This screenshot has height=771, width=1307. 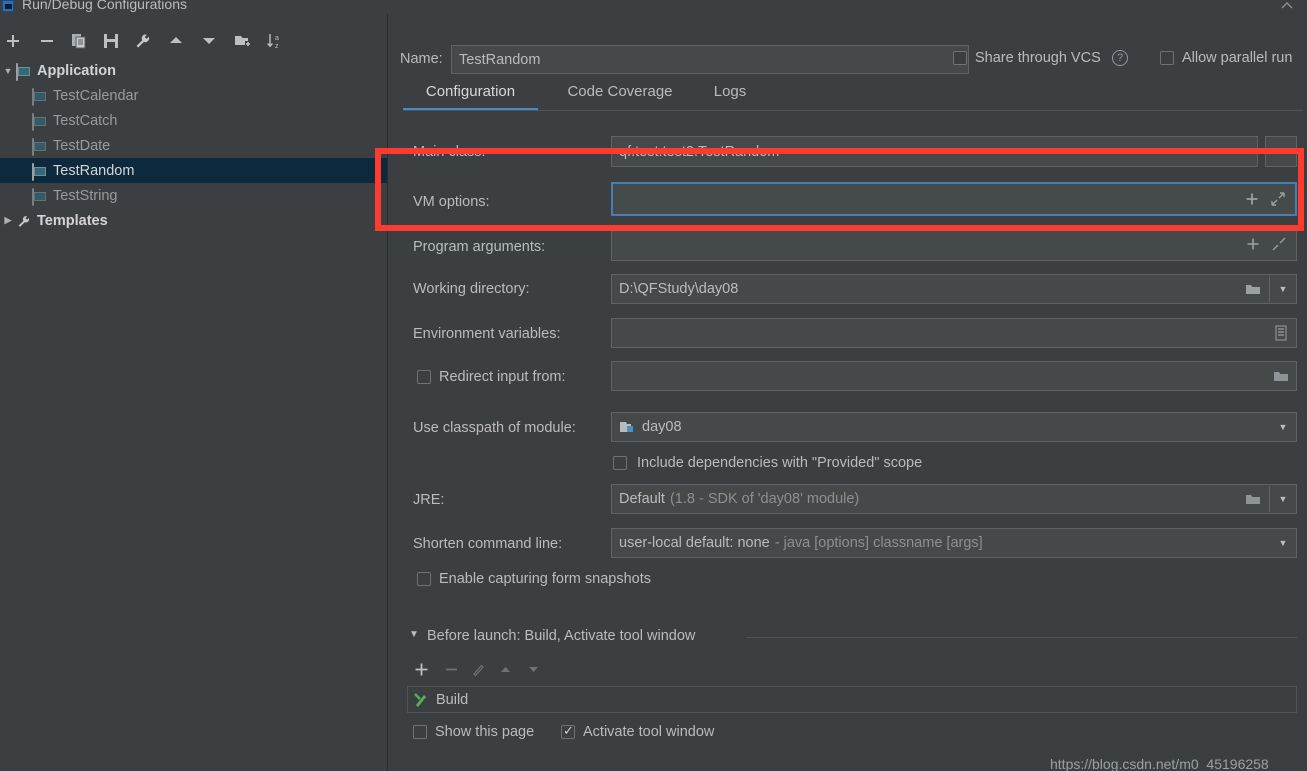 I want to click on allow-parallel-run-checkbox, so click(x=1167, y=58).